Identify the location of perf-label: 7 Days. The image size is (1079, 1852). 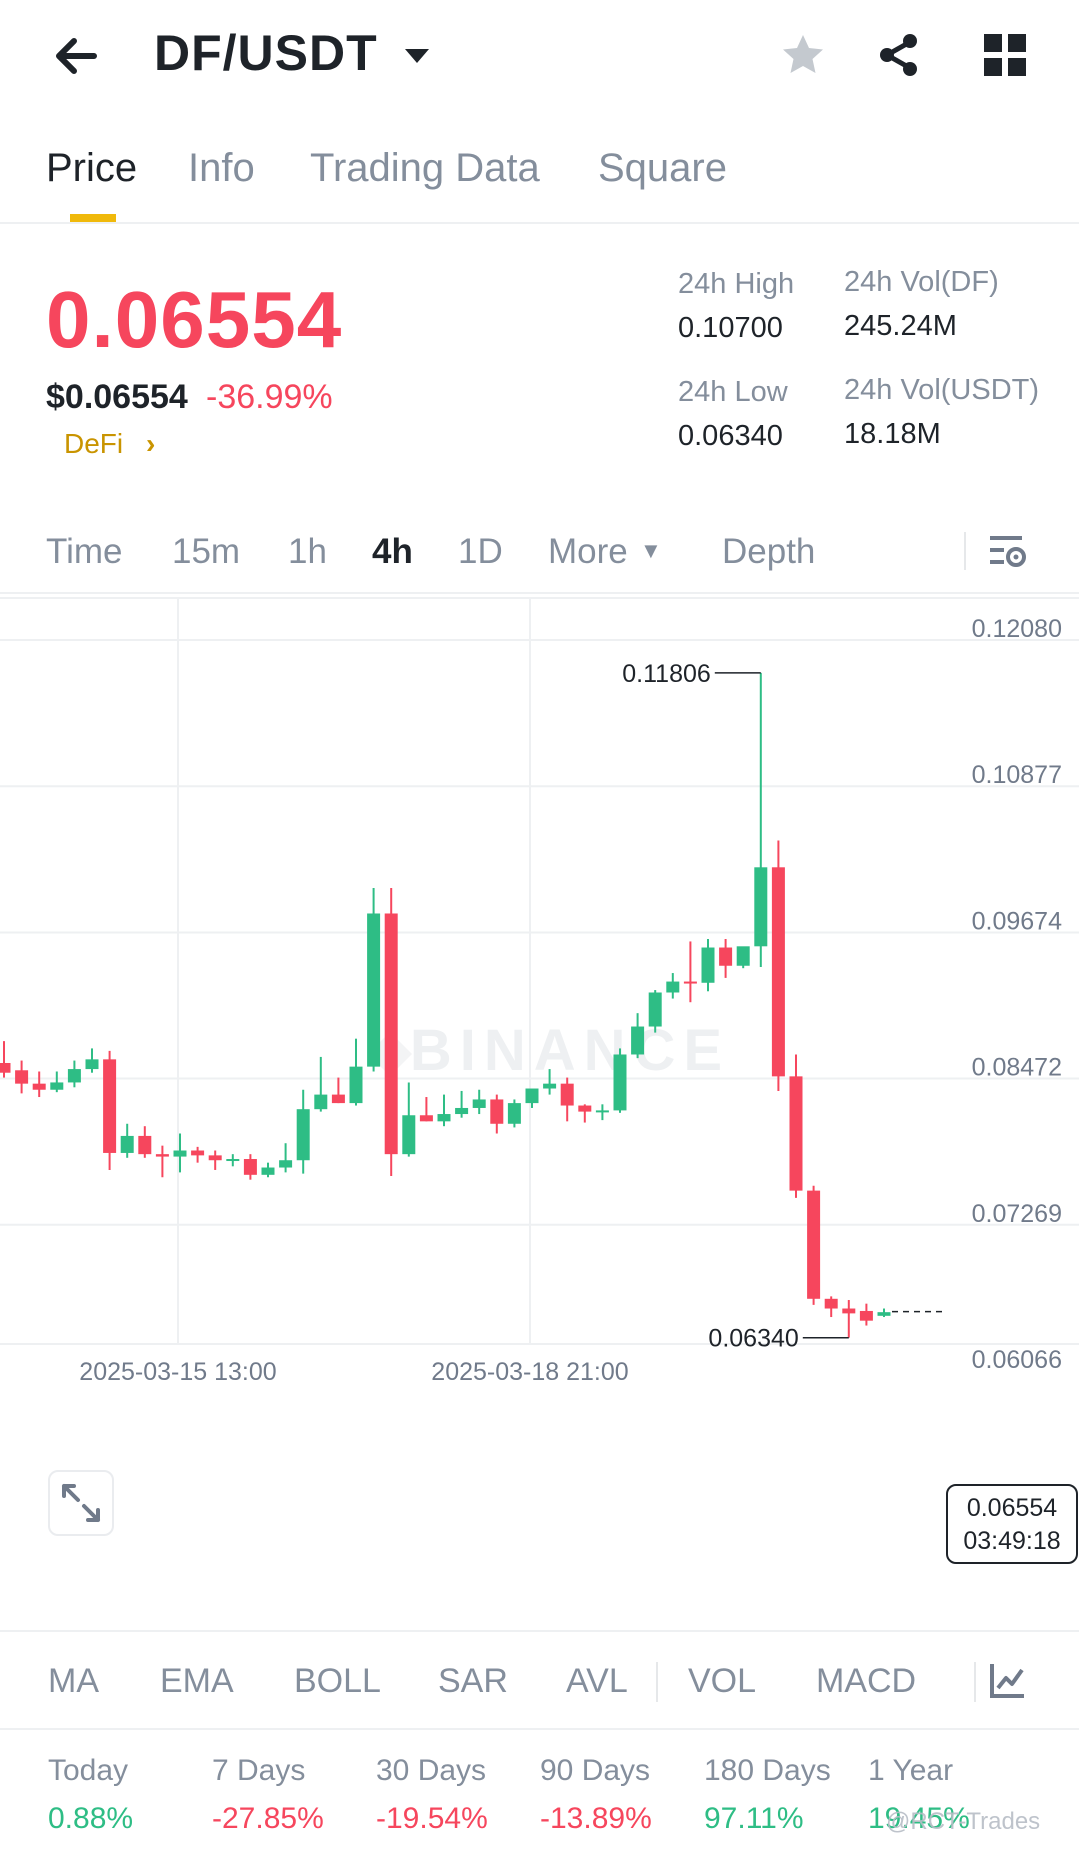
(259, 1770).